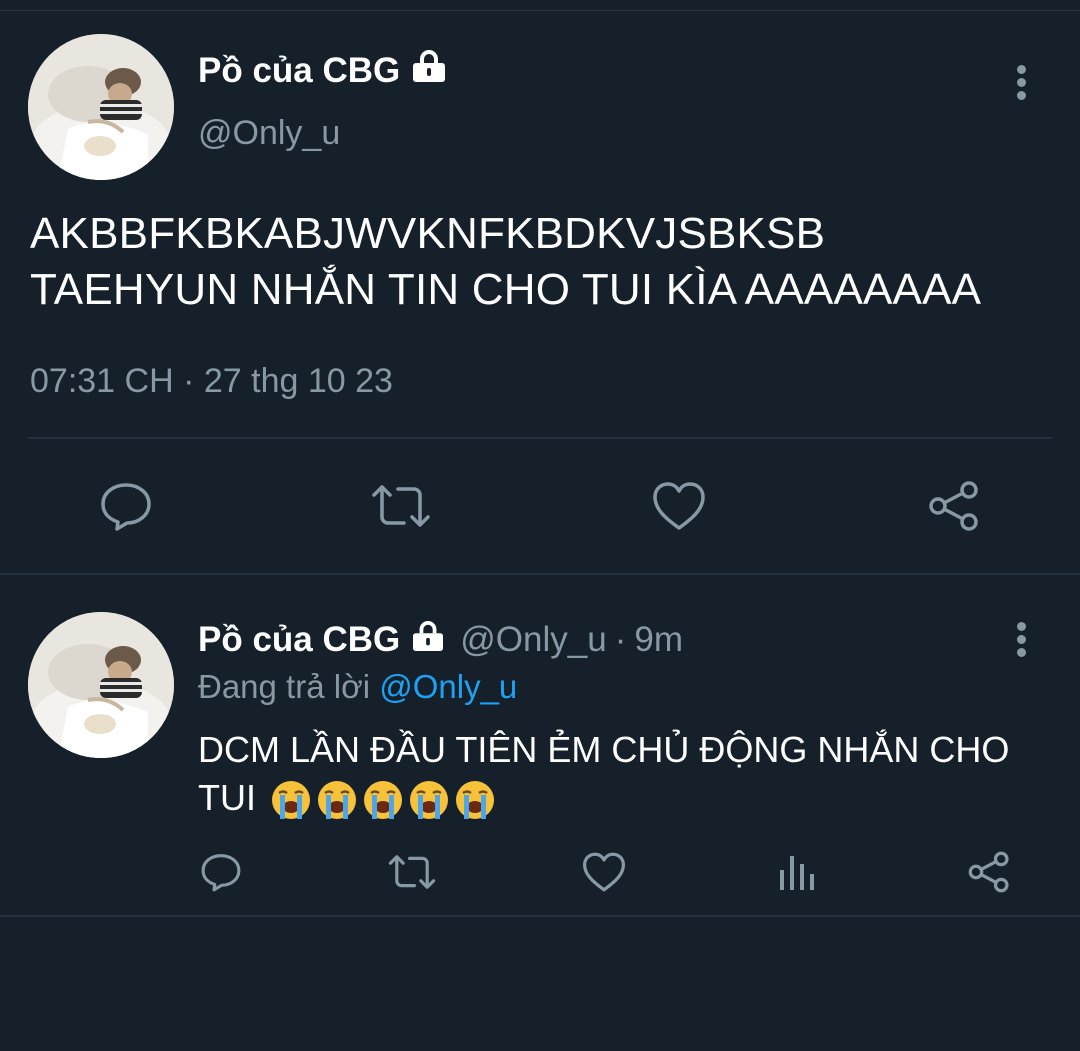  What do you see at coordinates (299, 71) in the screenshot?
I see `display-name-text: Pồ của CBG` at bounding box center [299, 71].